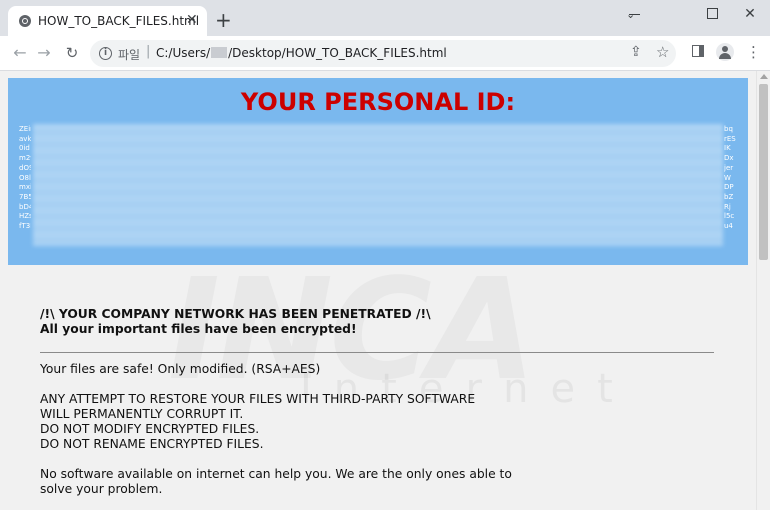 This screenshot has width=770, height=510. What do you see at coordinates (729, 216) in the screenshot?
I see `id-fragment: l5c` at bounding box center [729, 216].